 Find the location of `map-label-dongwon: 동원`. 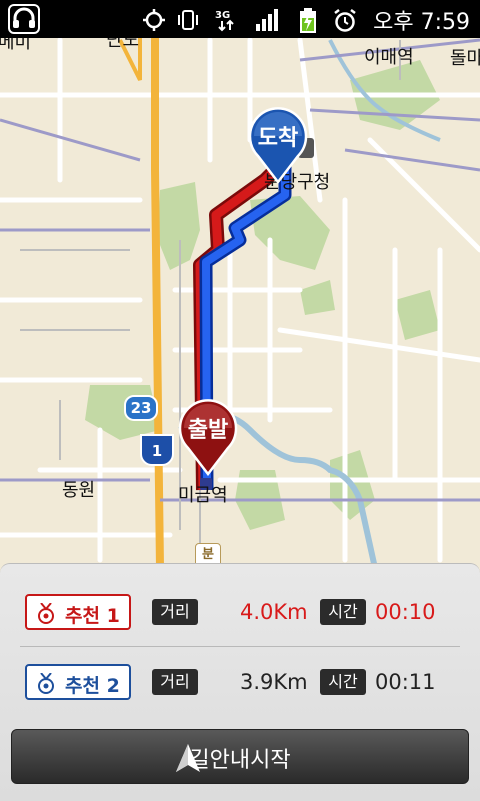

map-label-dongwon: 동원 is located at coordinates (79, 490).